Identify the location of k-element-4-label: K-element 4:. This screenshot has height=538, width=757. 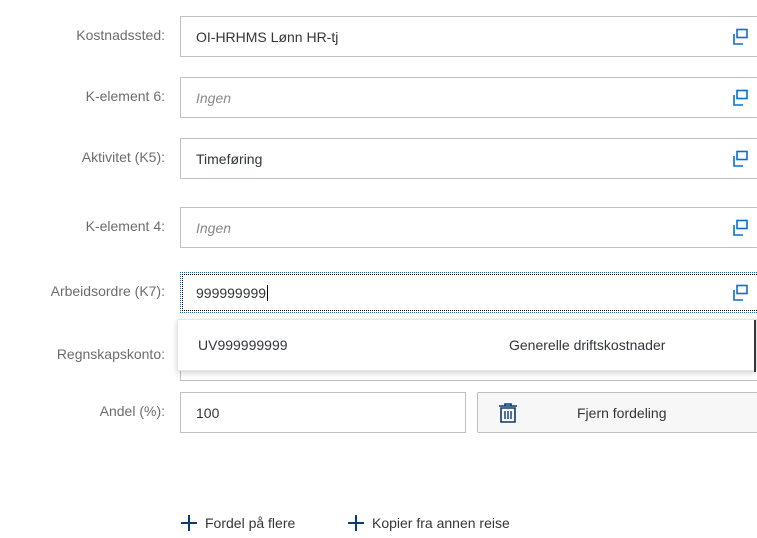
(125, 226).